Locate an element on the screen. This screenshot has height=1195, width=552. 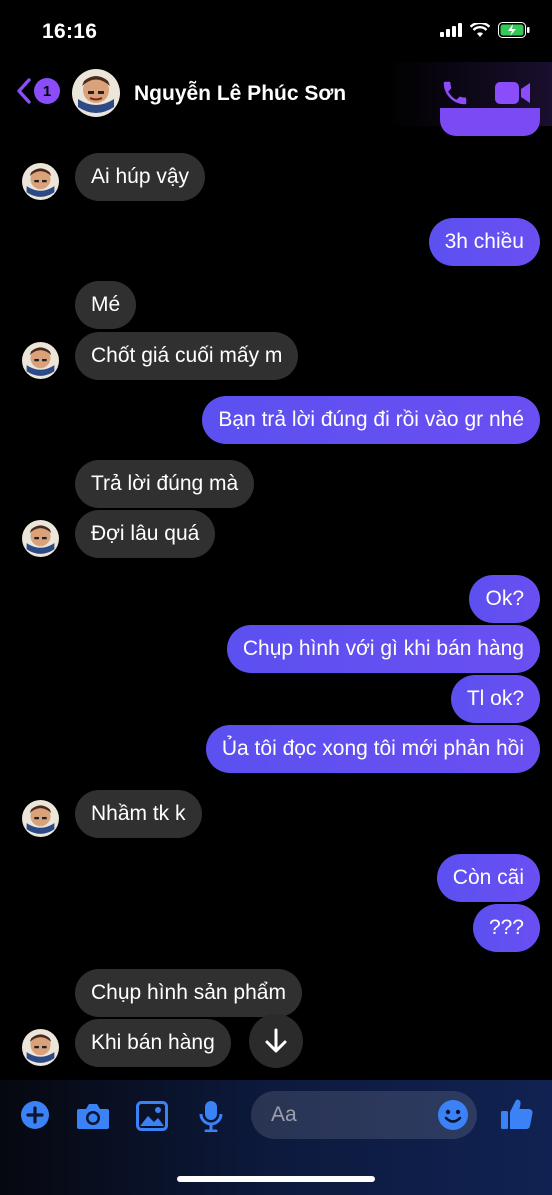
message-bubble-outgoing: Ok? is located at coordinates (504, 599).